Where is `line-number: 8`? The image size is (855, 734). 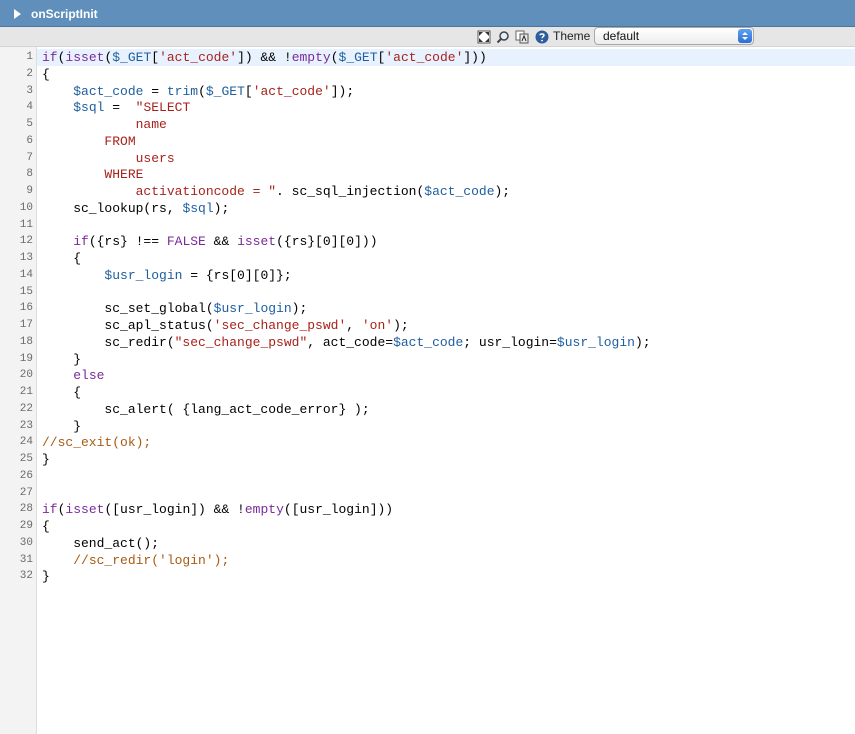
line-number: 8 is located at coordinates (29, 174).